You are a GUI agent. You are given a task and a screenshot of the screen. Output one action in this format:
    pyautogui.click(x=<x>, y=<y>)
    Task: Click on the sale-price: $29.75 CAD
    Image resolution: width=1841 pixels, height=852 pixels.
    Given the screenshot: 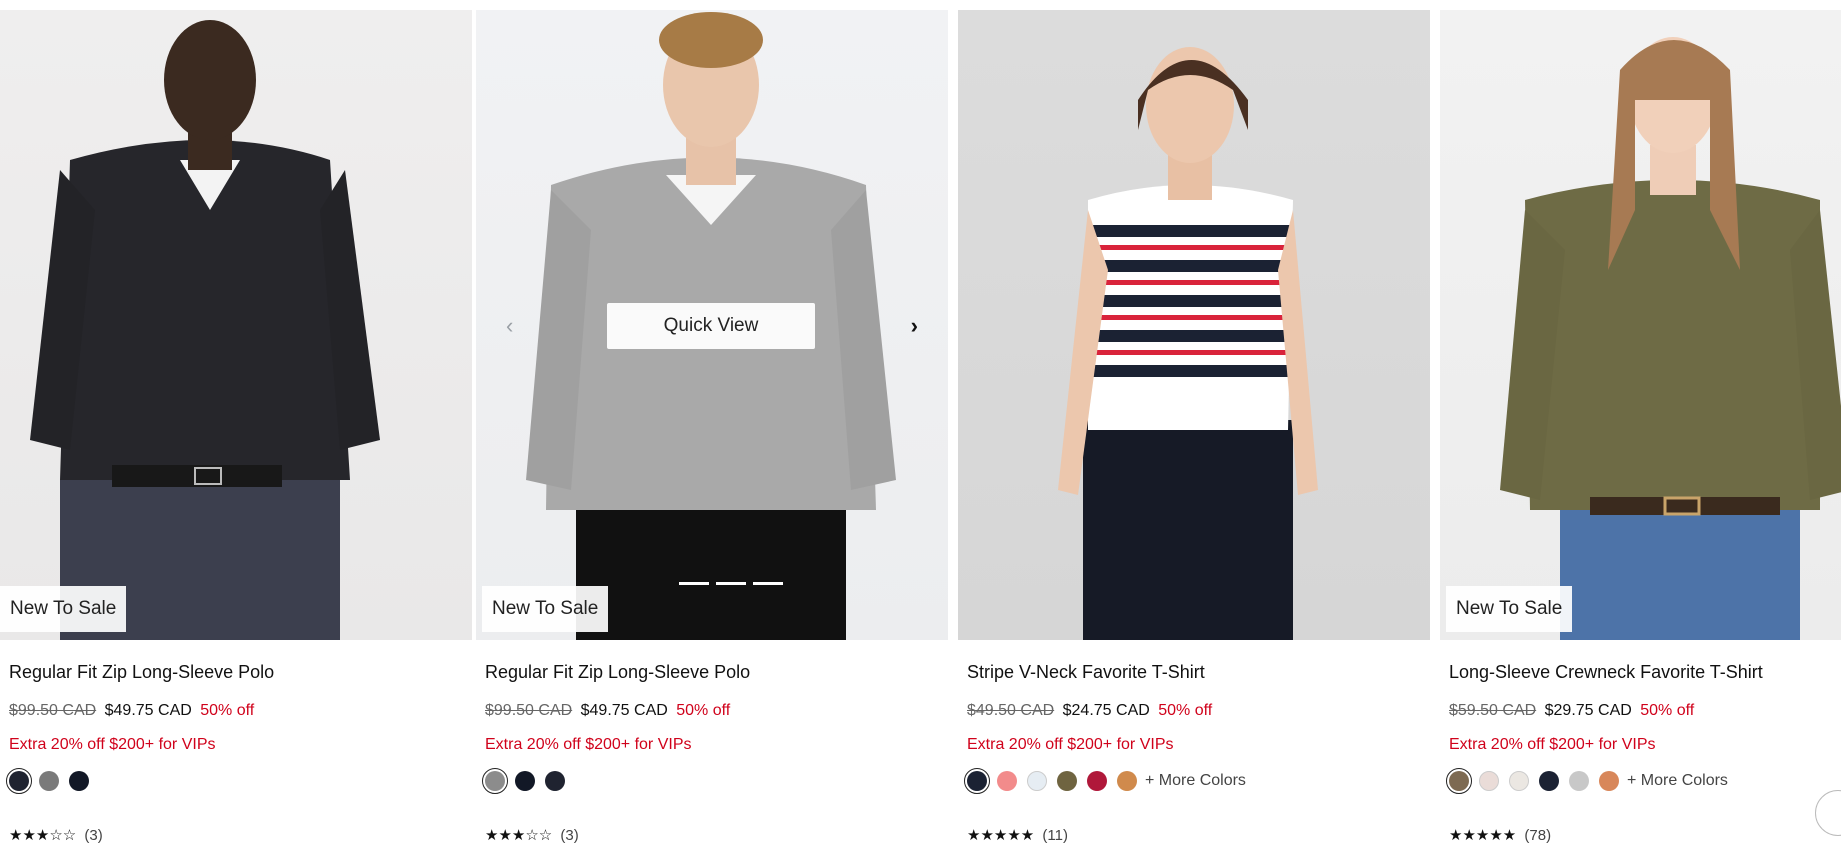 What is the action you would take?
    pyautogui.click(x=1588, y=710)
    